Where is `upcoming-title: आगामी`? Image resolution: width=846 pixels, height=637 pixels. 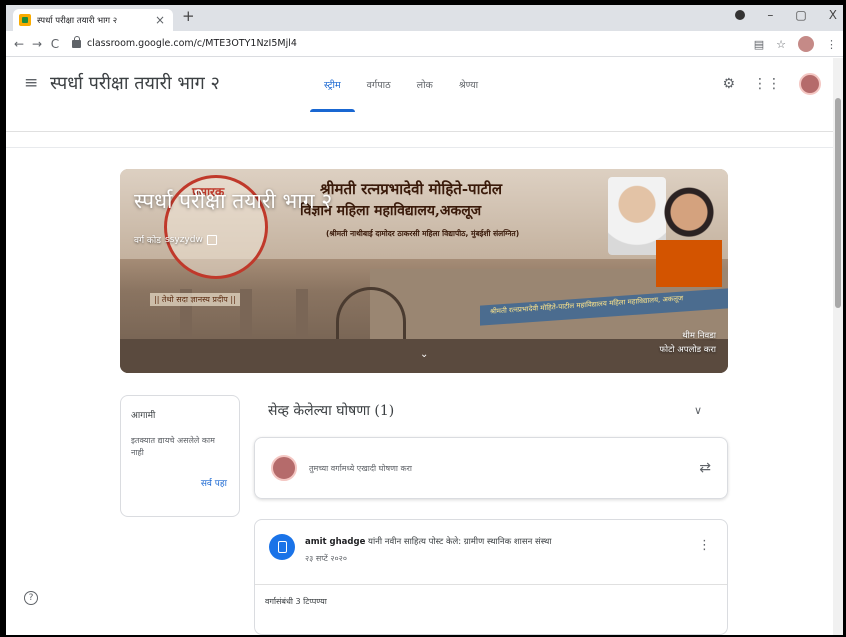 upcoming-title: आगामी is located at coordinates (143, 416).